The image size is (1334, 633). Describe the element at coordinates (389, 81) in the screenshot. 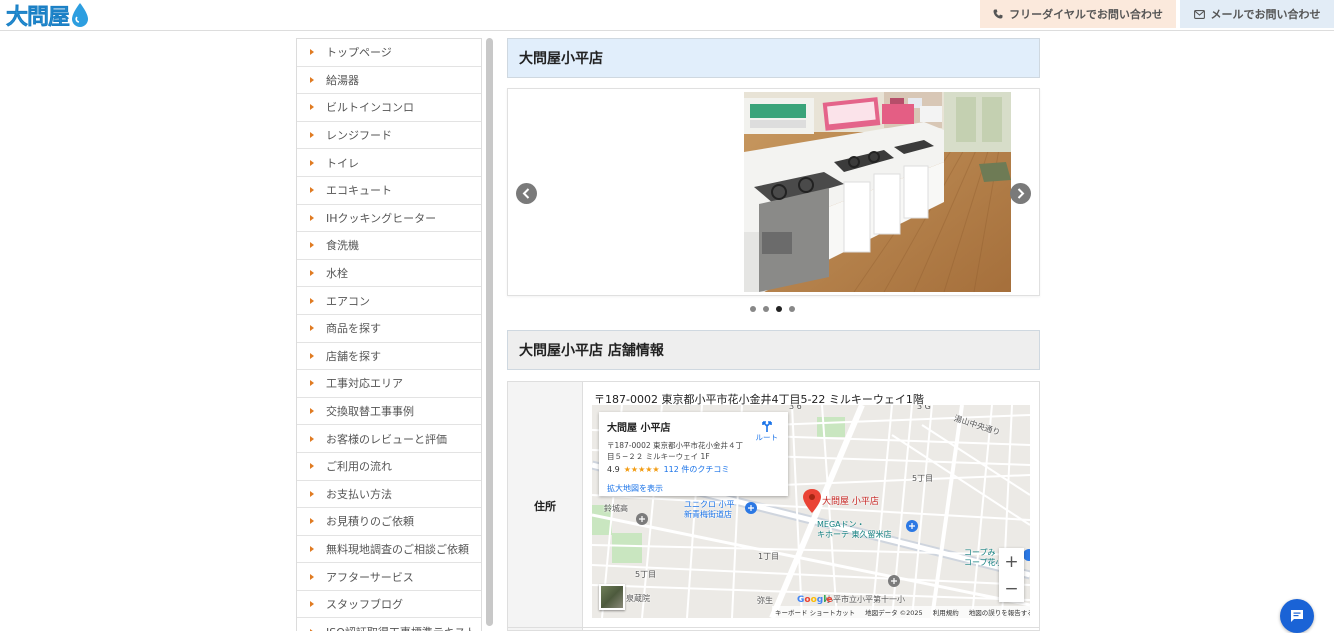

I see `sidebar-item: 給湯器` at that location.